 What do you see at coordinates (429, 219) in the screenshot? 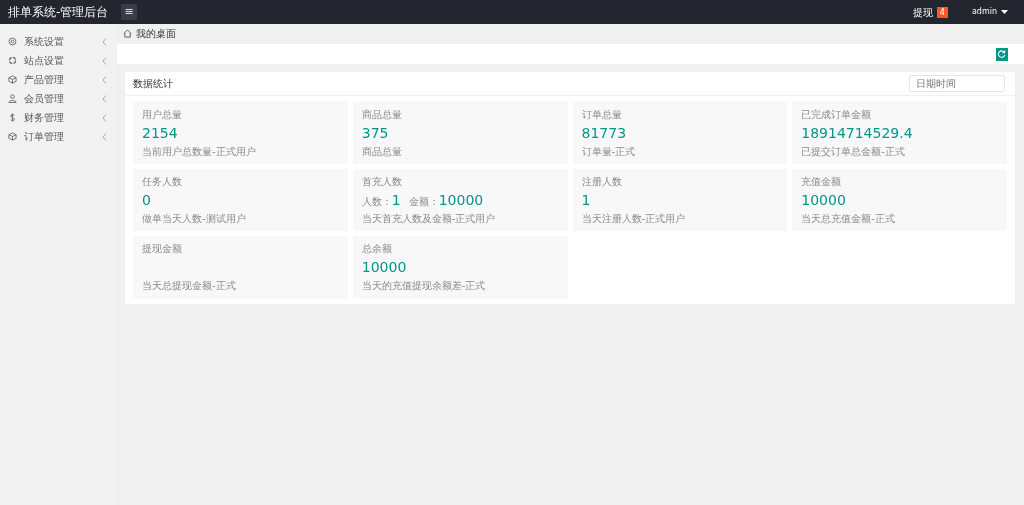
I see `stat-note: 当天首充人数及金额-正式用户` at bounding box center [429, 219].